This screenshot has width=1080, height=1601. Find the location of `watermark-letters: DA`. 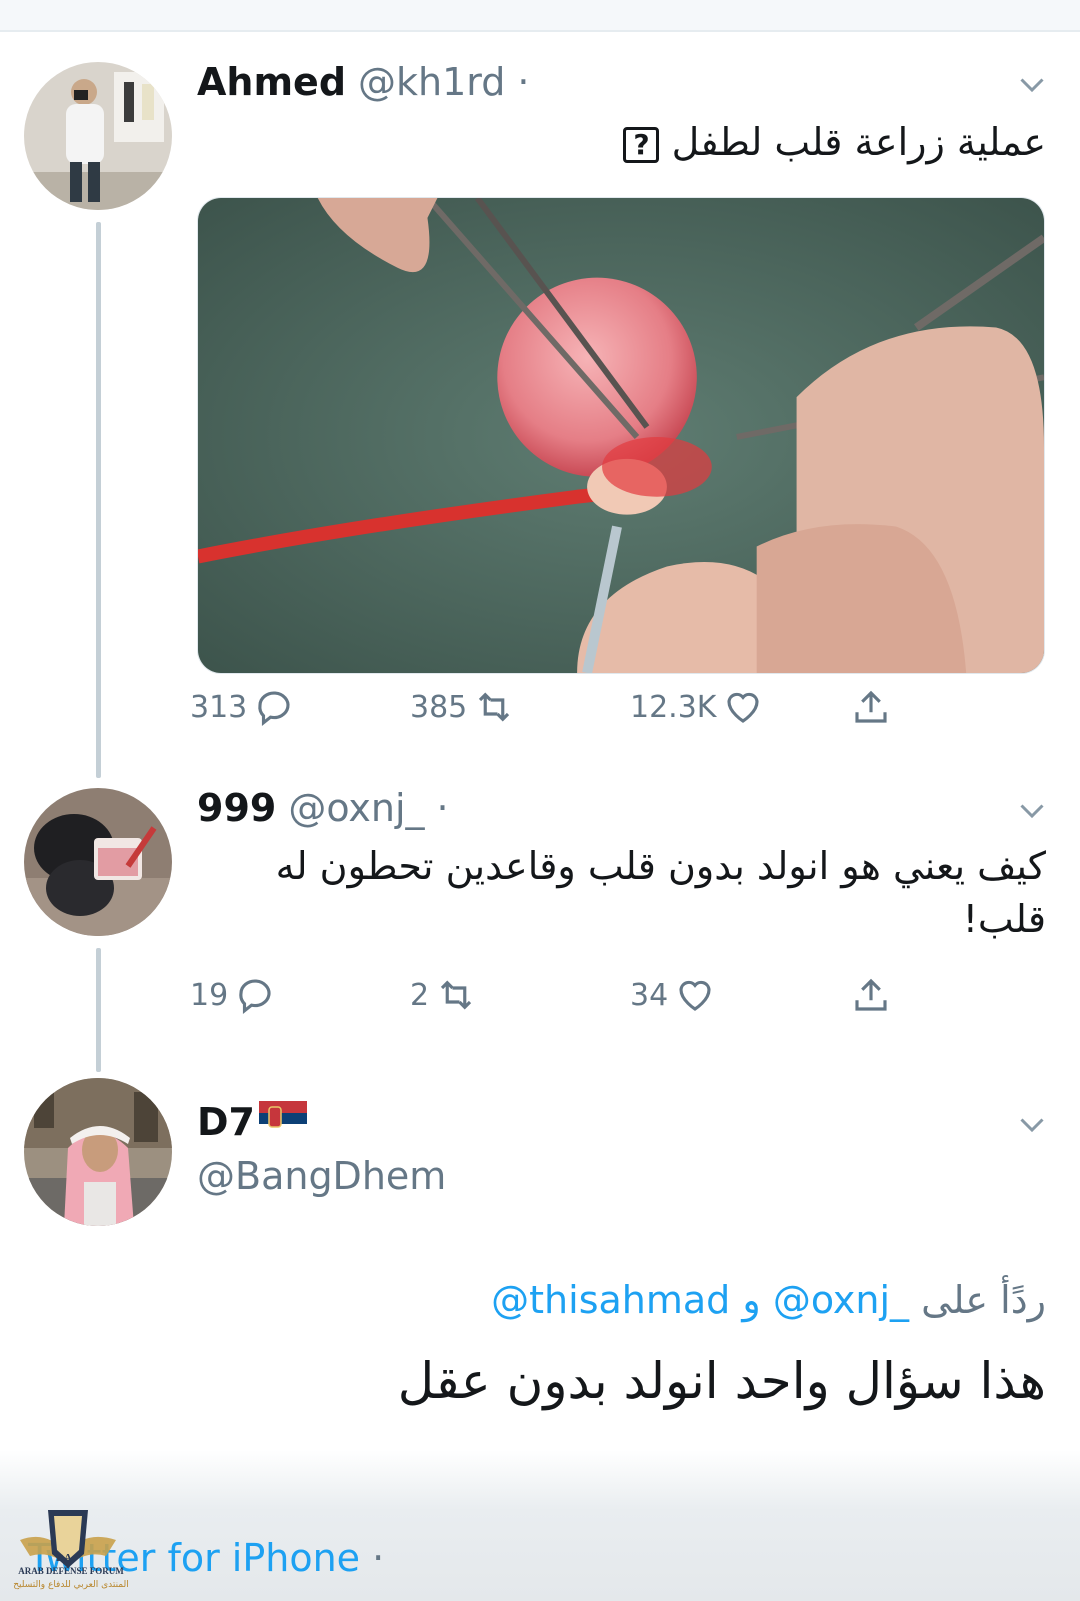

watermark-letters: DA is located at coordinates (64, 1558).